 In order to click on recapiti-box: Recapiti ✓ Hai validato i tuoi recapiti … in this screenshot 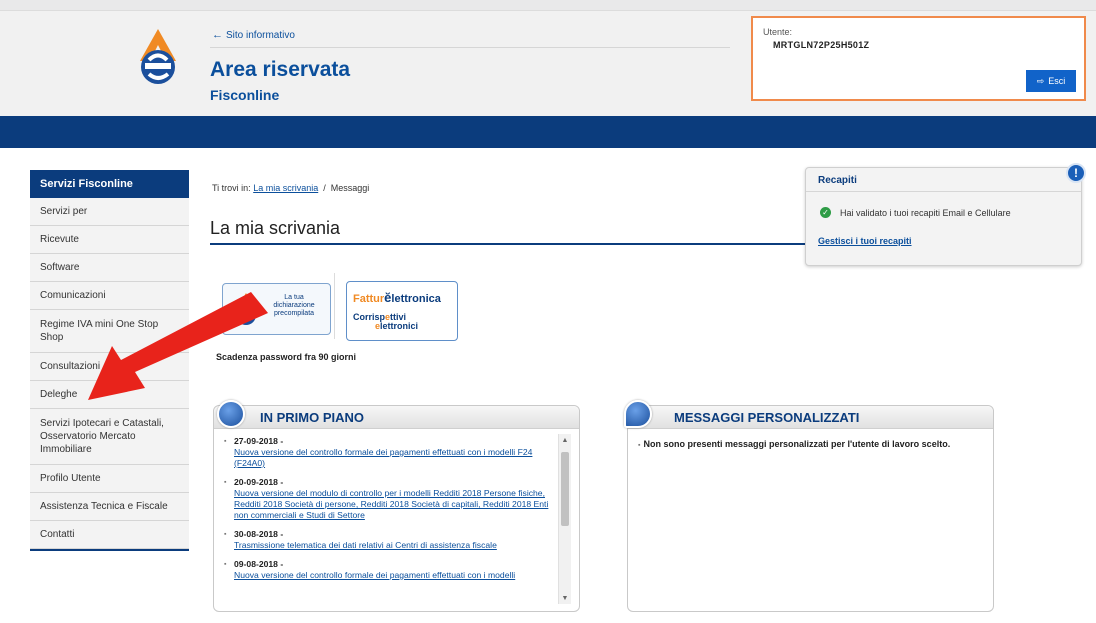, I will do `click(943, 216)`.